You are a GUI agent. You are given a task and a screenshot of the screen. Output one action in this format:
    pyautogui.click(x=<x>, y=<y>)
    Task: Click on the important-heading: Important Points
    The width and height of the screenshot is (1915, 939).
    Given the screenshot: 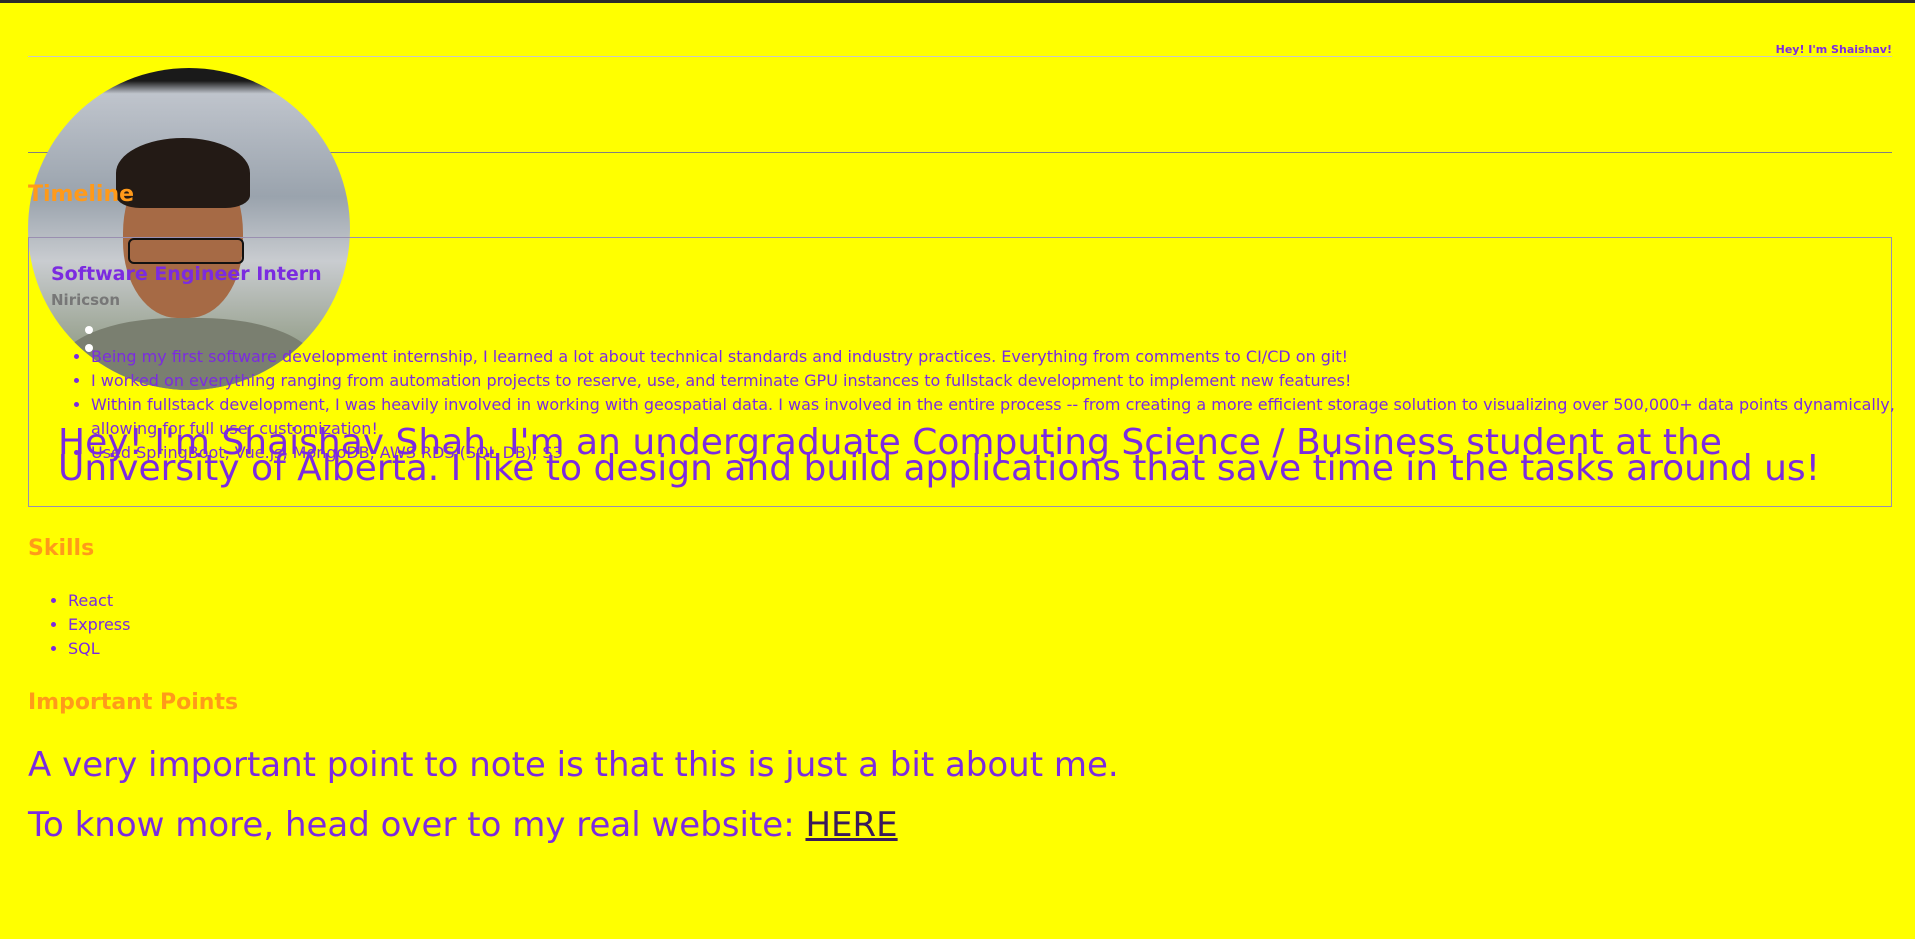 What is the action you would take?
    pyautogui.click(x=133, y=702)
    